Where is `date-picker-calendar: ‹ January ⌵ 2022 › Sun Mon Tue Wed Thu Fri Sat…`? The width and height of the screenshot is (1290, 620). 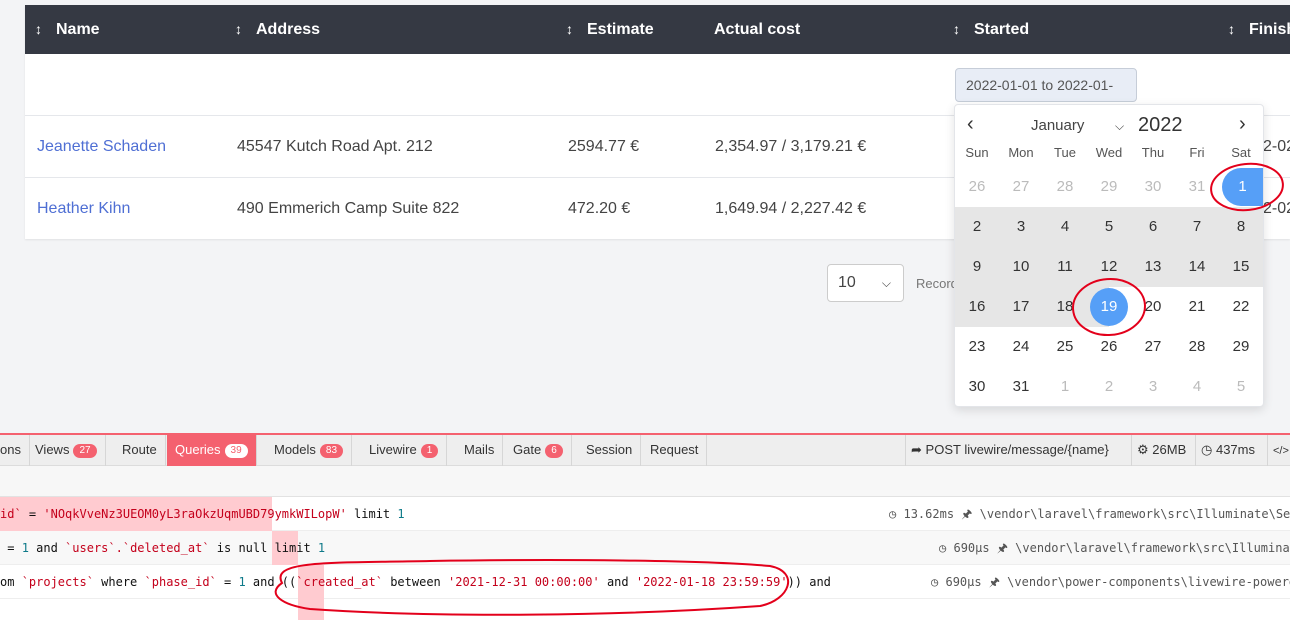 date-picker-calendar: ‹ January ⌵ 2022 › Sun Mon Tue Wed Thu Fri Sat… is located at coordinates (1109, 255).